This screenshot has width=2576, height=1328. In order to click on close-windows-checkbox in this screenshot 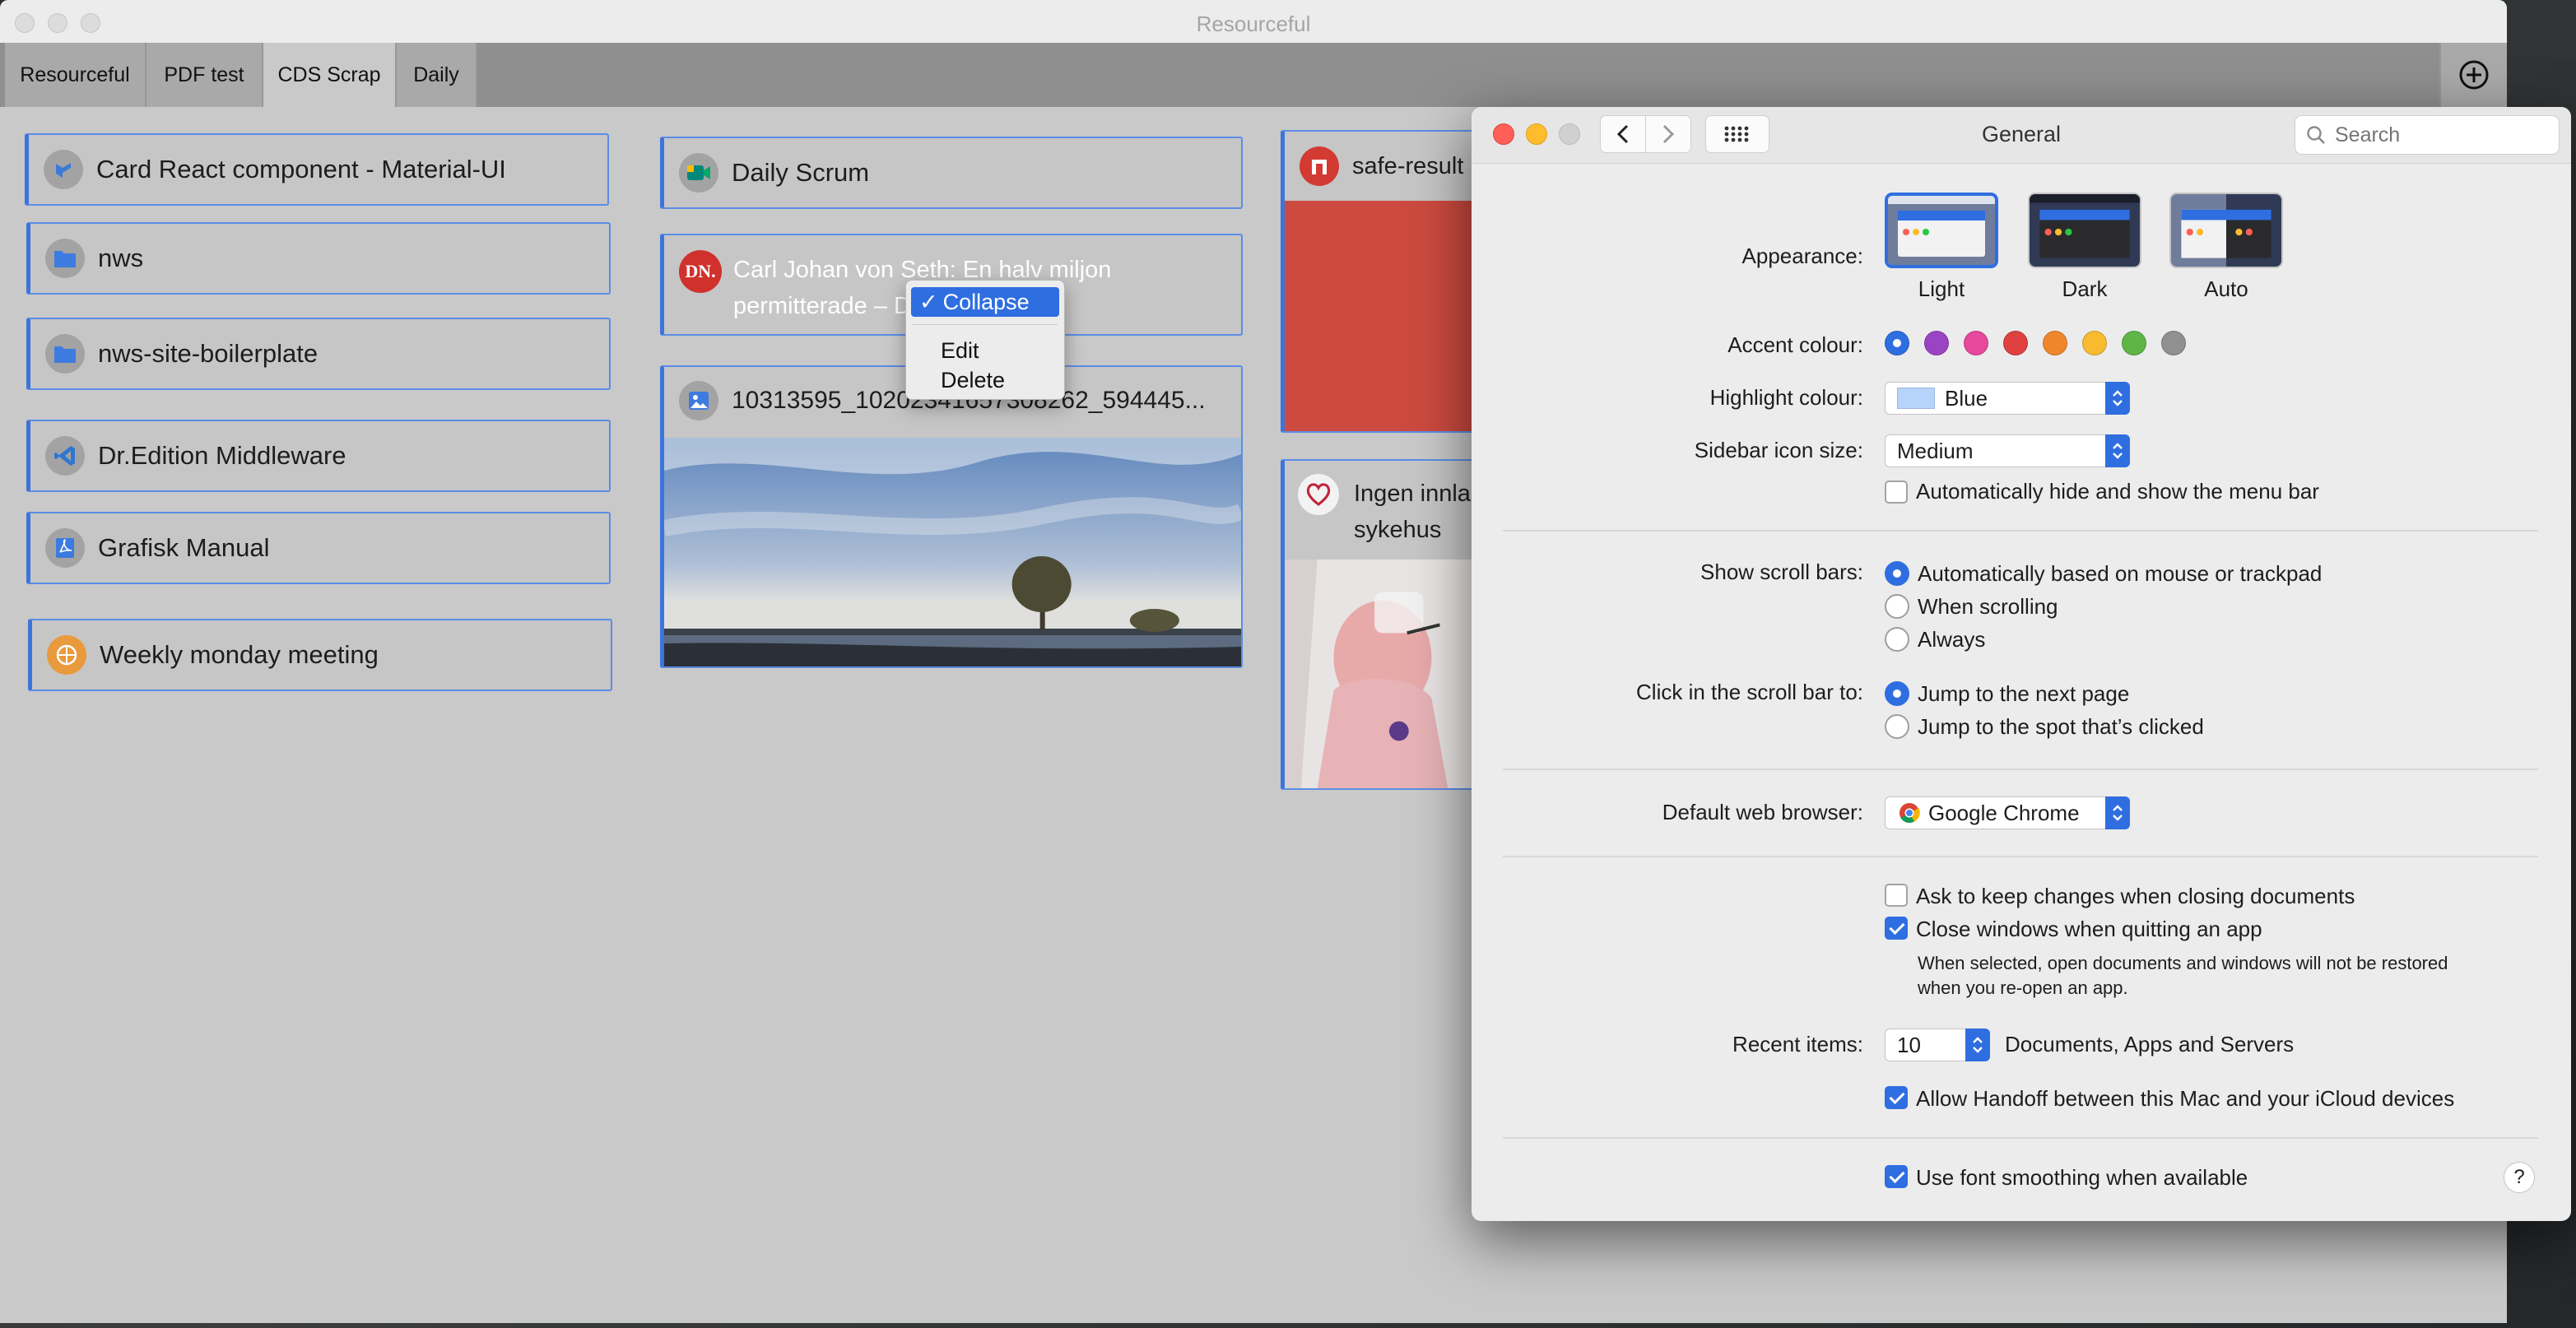, I will do `click(1896, 929)`.